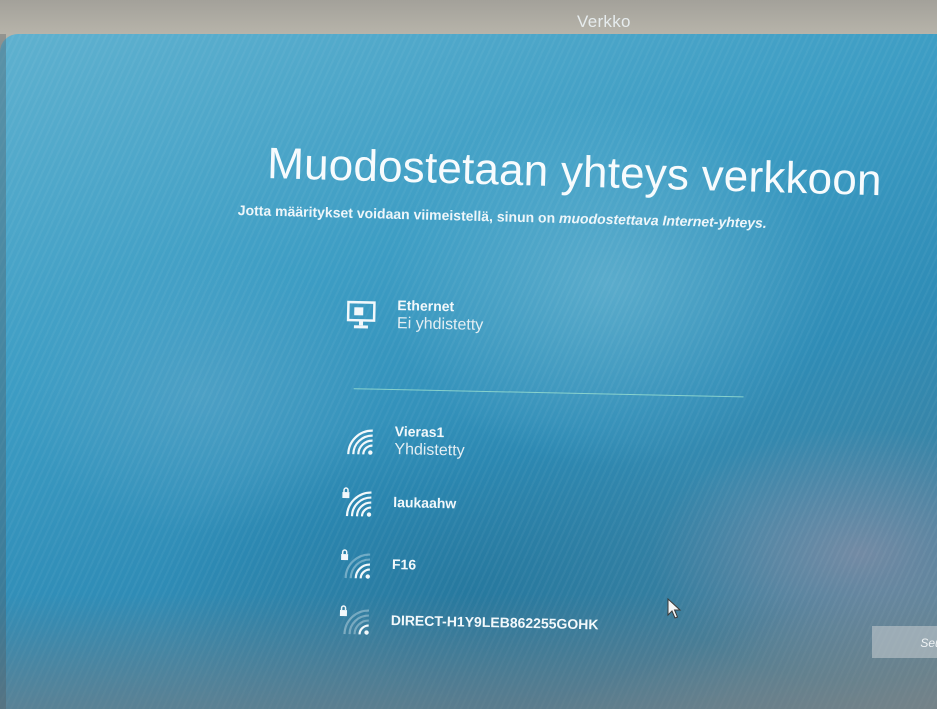 The width and height of the screenshot is (937, 709). Describe the element at coordinates (674, 608) in the screenshot. I see `mouse-cursor-icon` at that location.